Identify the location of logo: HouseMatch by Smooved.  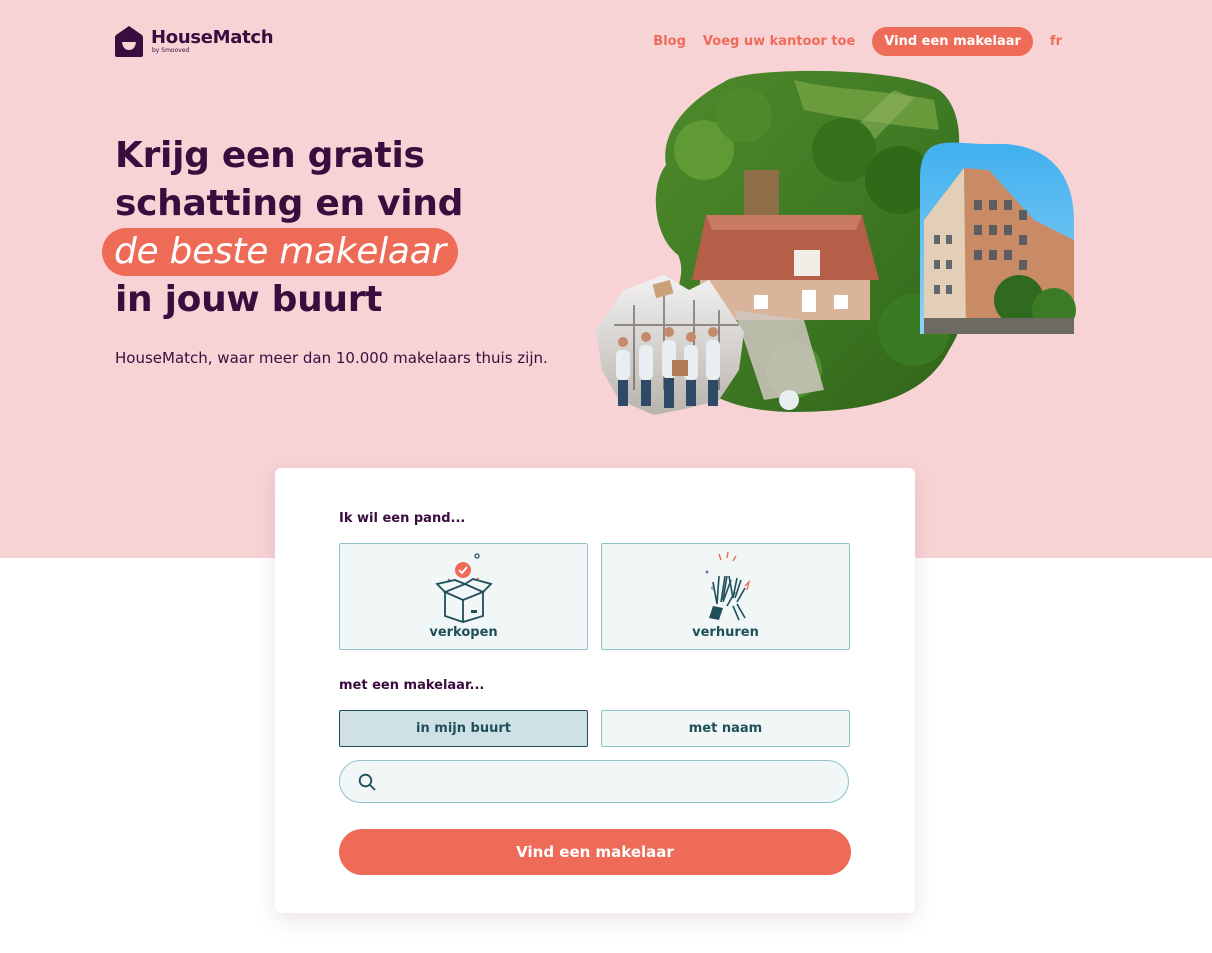
(194, 41).